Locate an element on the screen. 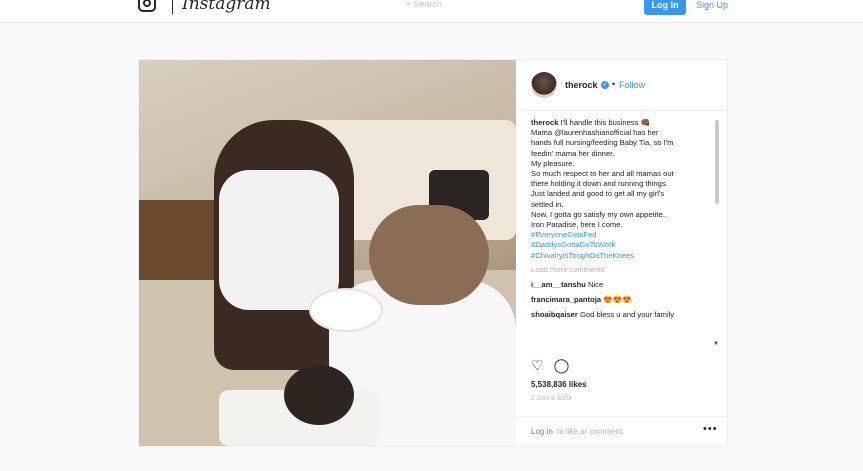 This screenshot has width=863, height=471. caption-line: My pleasure. is located at coordinates (553, 163).